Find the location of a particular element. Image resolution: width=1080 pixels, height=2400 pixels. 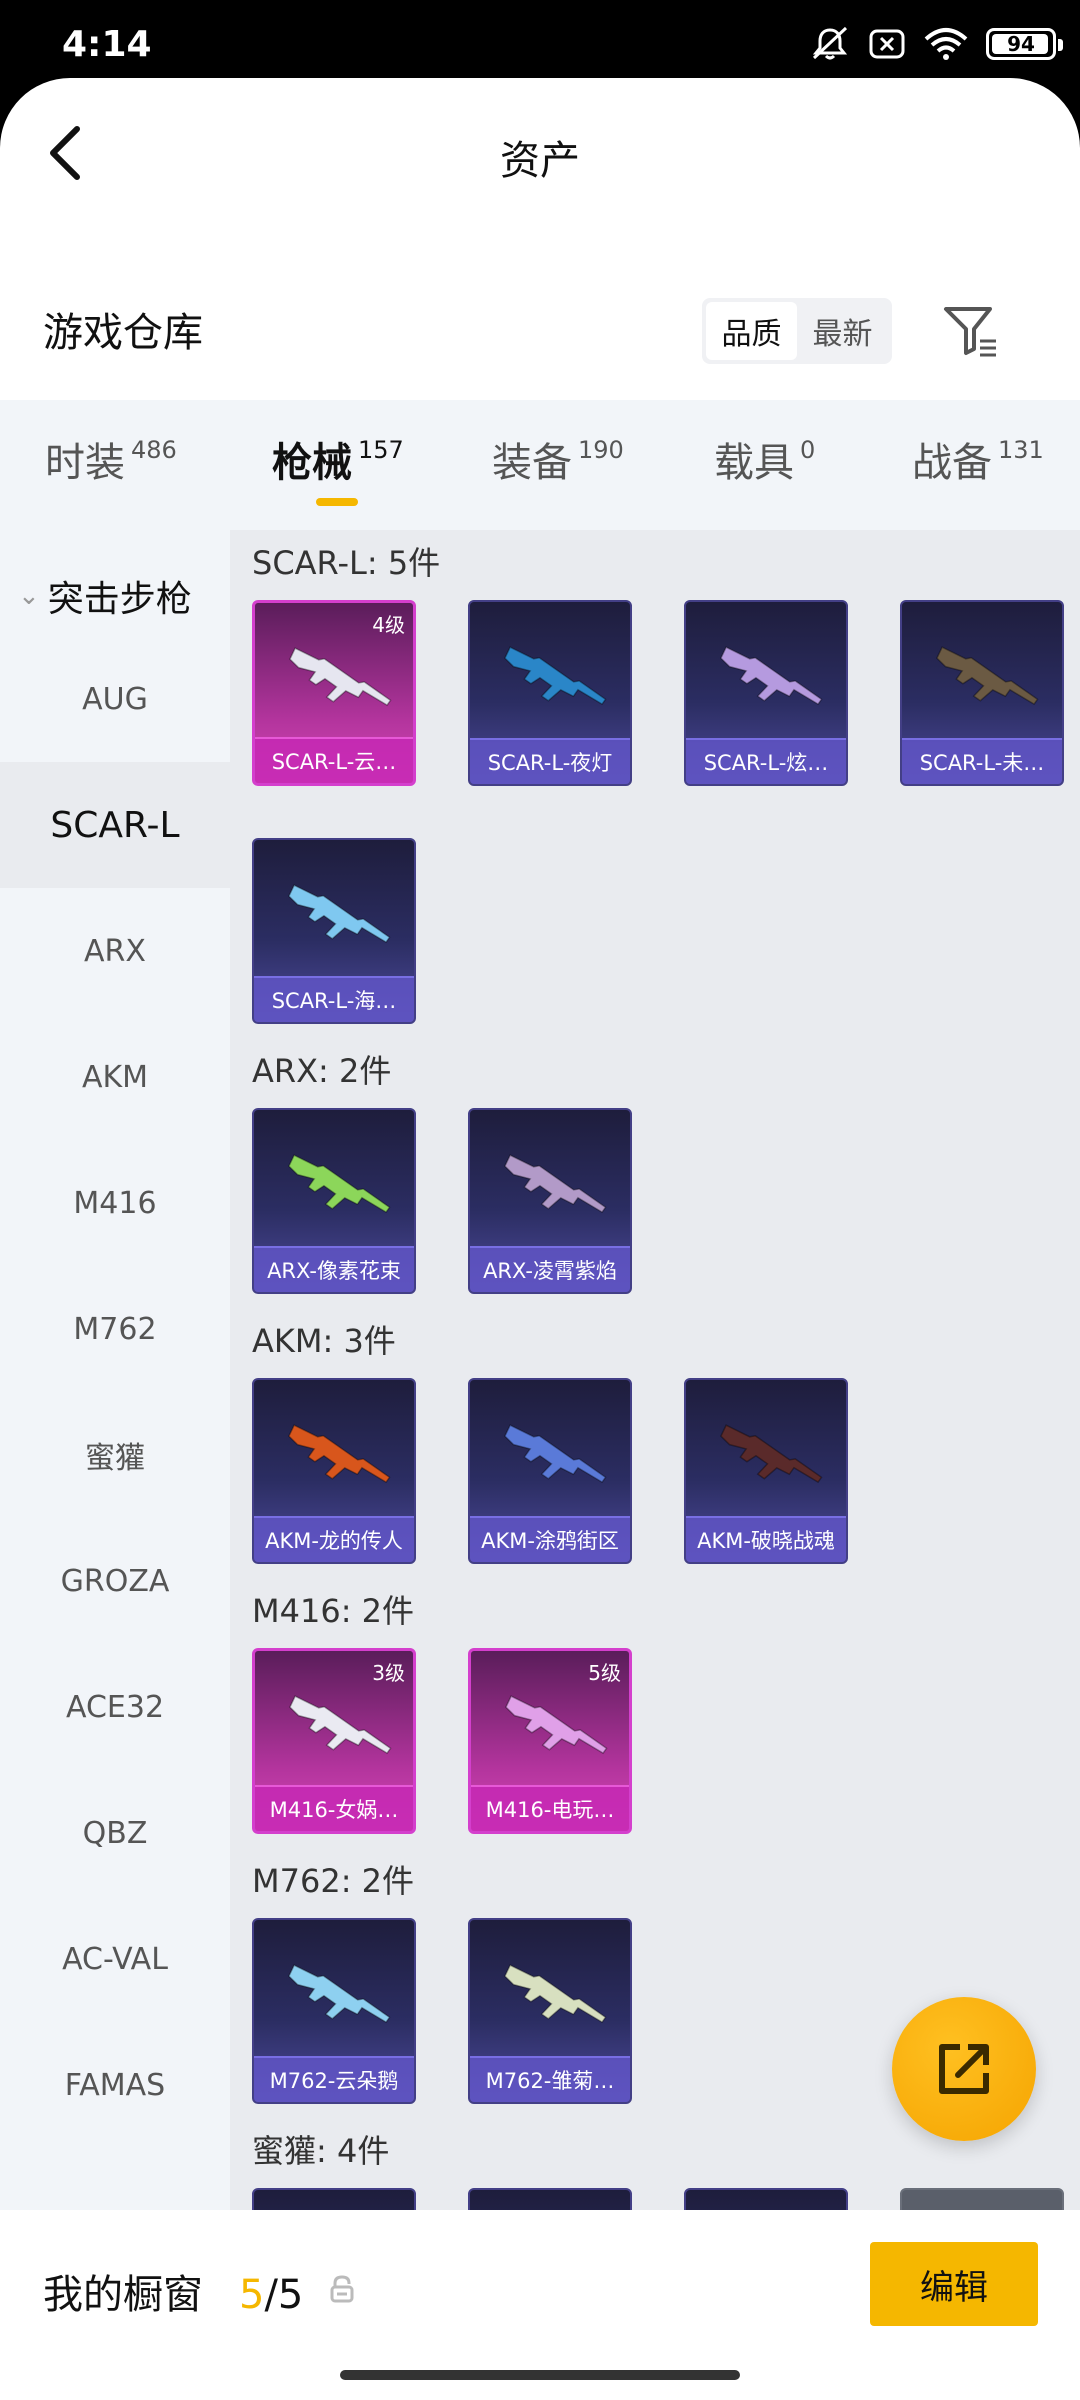

status-time: 4:14 is located at coordinates (107, 44).